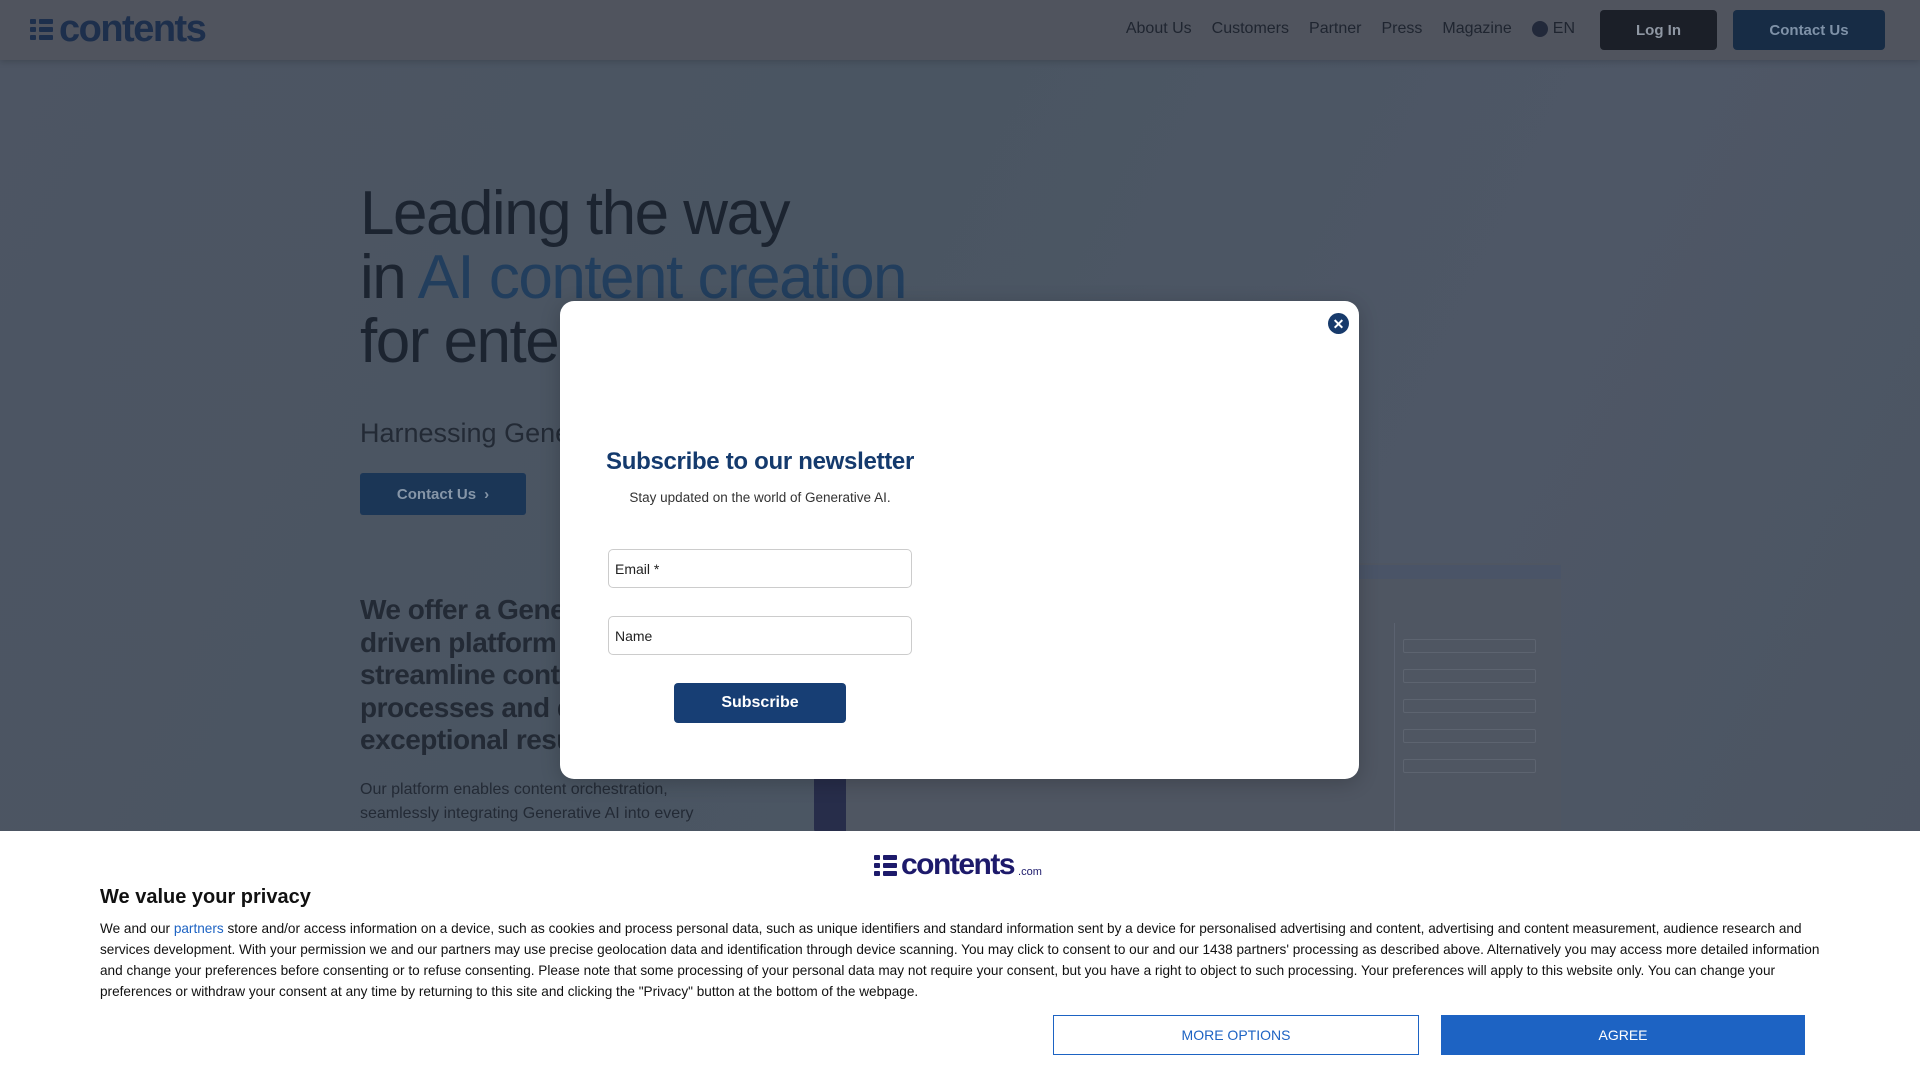  I want to click on logo: contents, so click(118, 29).